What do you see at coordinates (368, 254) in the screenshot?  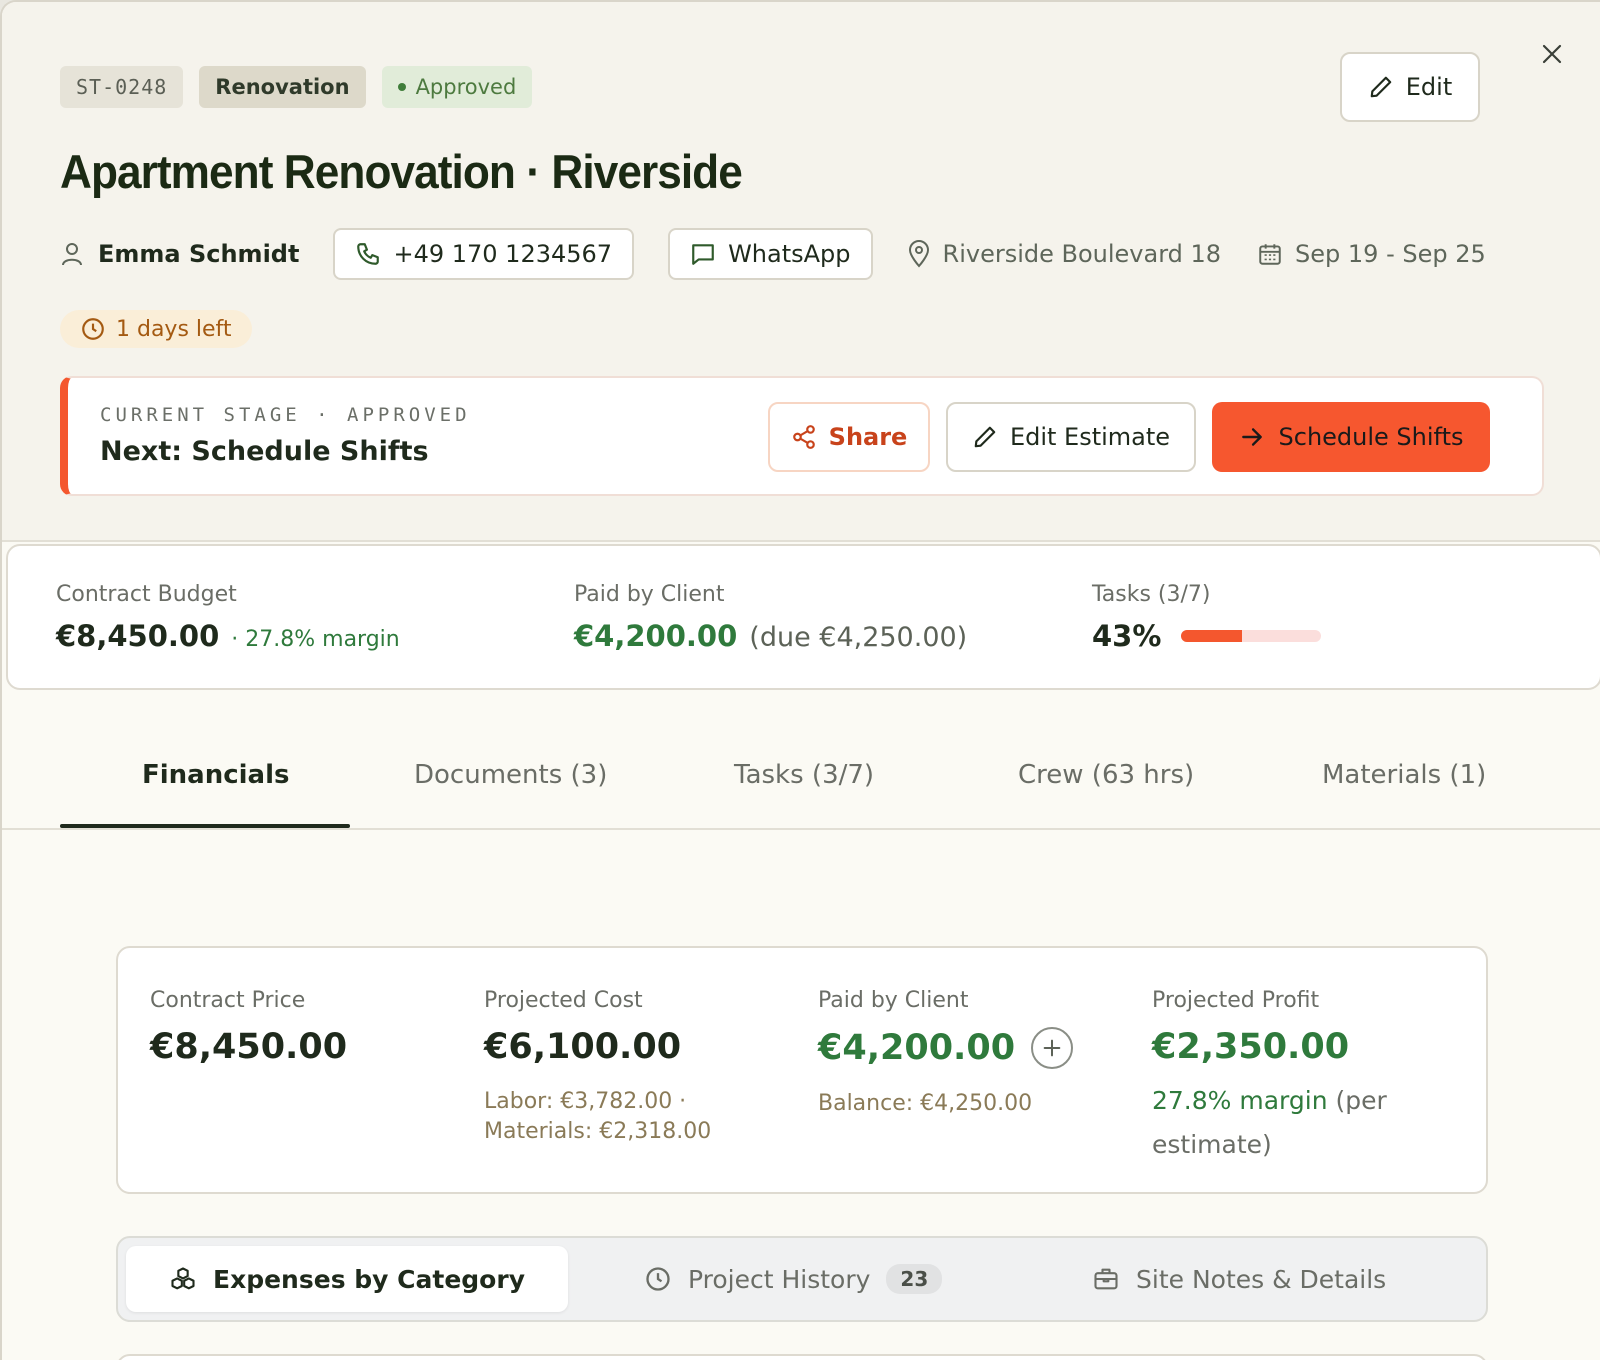 I see `phone-icon` at bounding box center [368, 254].